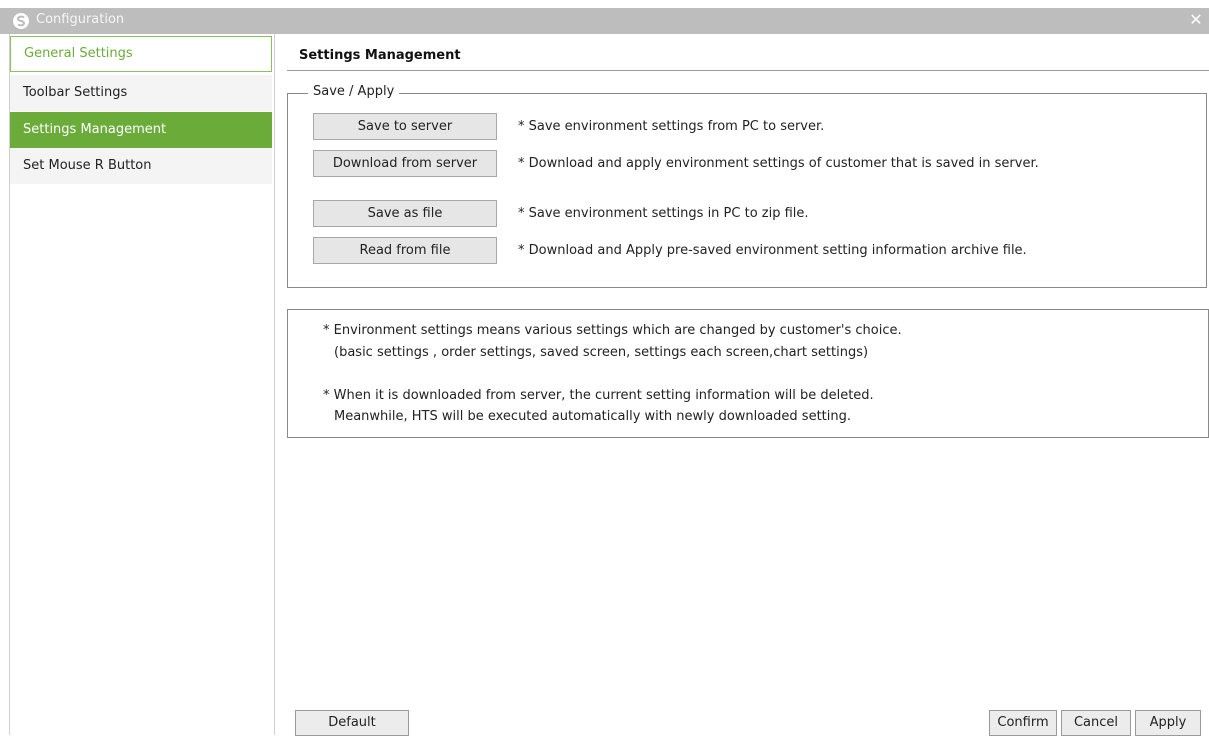 The image size is (1209, 736). What do you see at coordinates (405, 163) in the screenshot?
I see `download-from-server-button: Download from server` at bounding box center [405, 163].